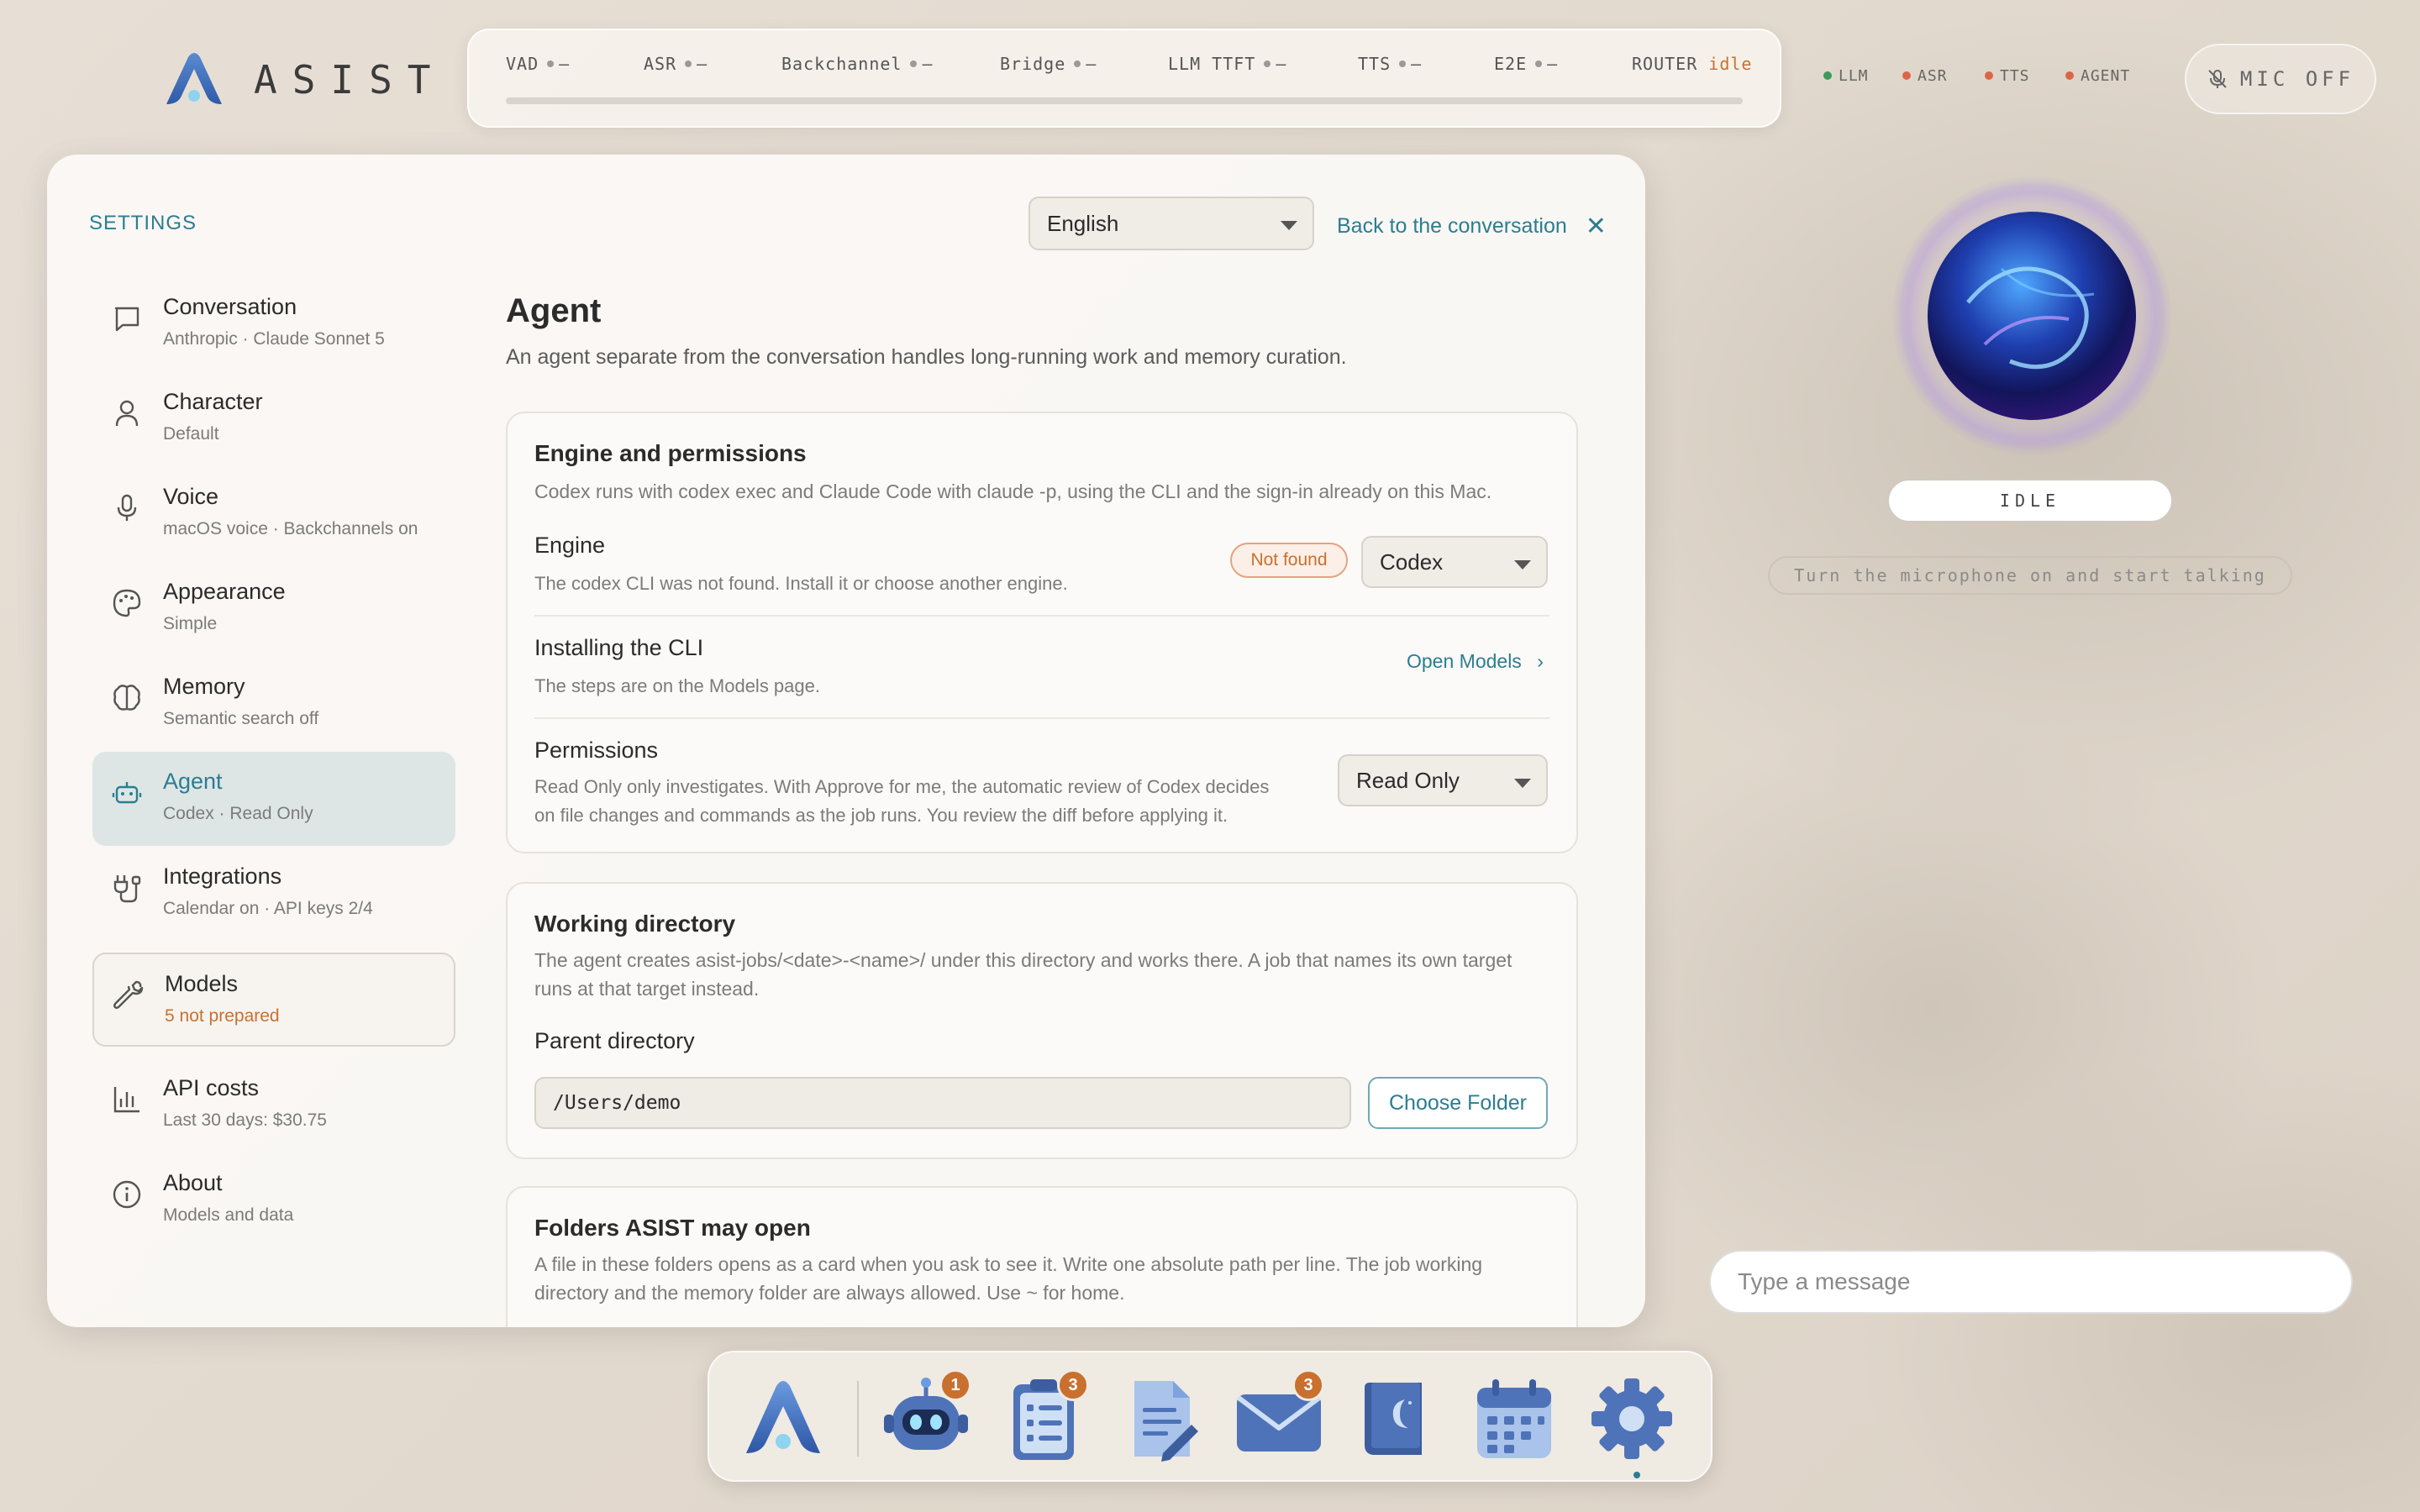 The width and height of the screenshot is (2420, 1512). Describe the element at coordinates (273, 1105) in the screenshot. I see `sidebar-item-api-costs: API costs Last 30 days: $30.75` at that location.